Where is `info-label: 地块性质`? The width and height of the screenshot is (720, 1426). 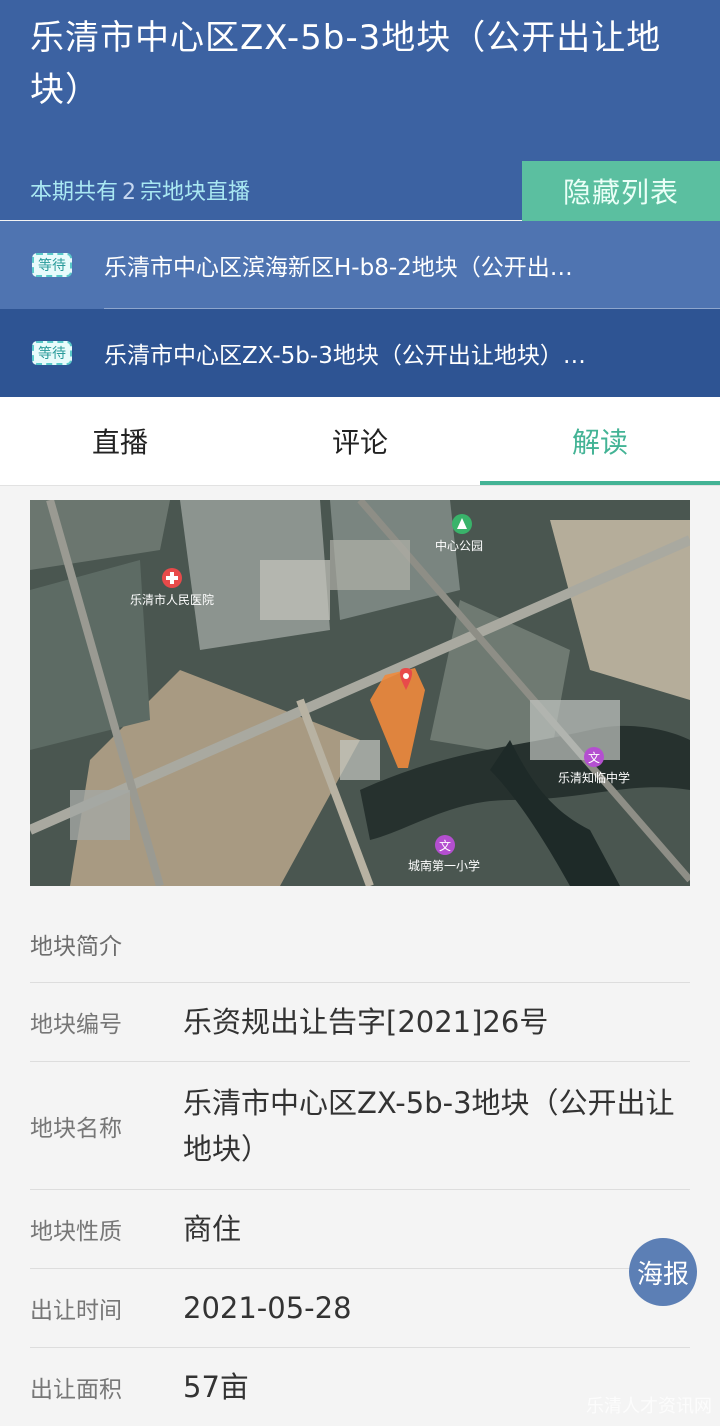
info-label: 地块性质 is located at coordinates (76, 1232).